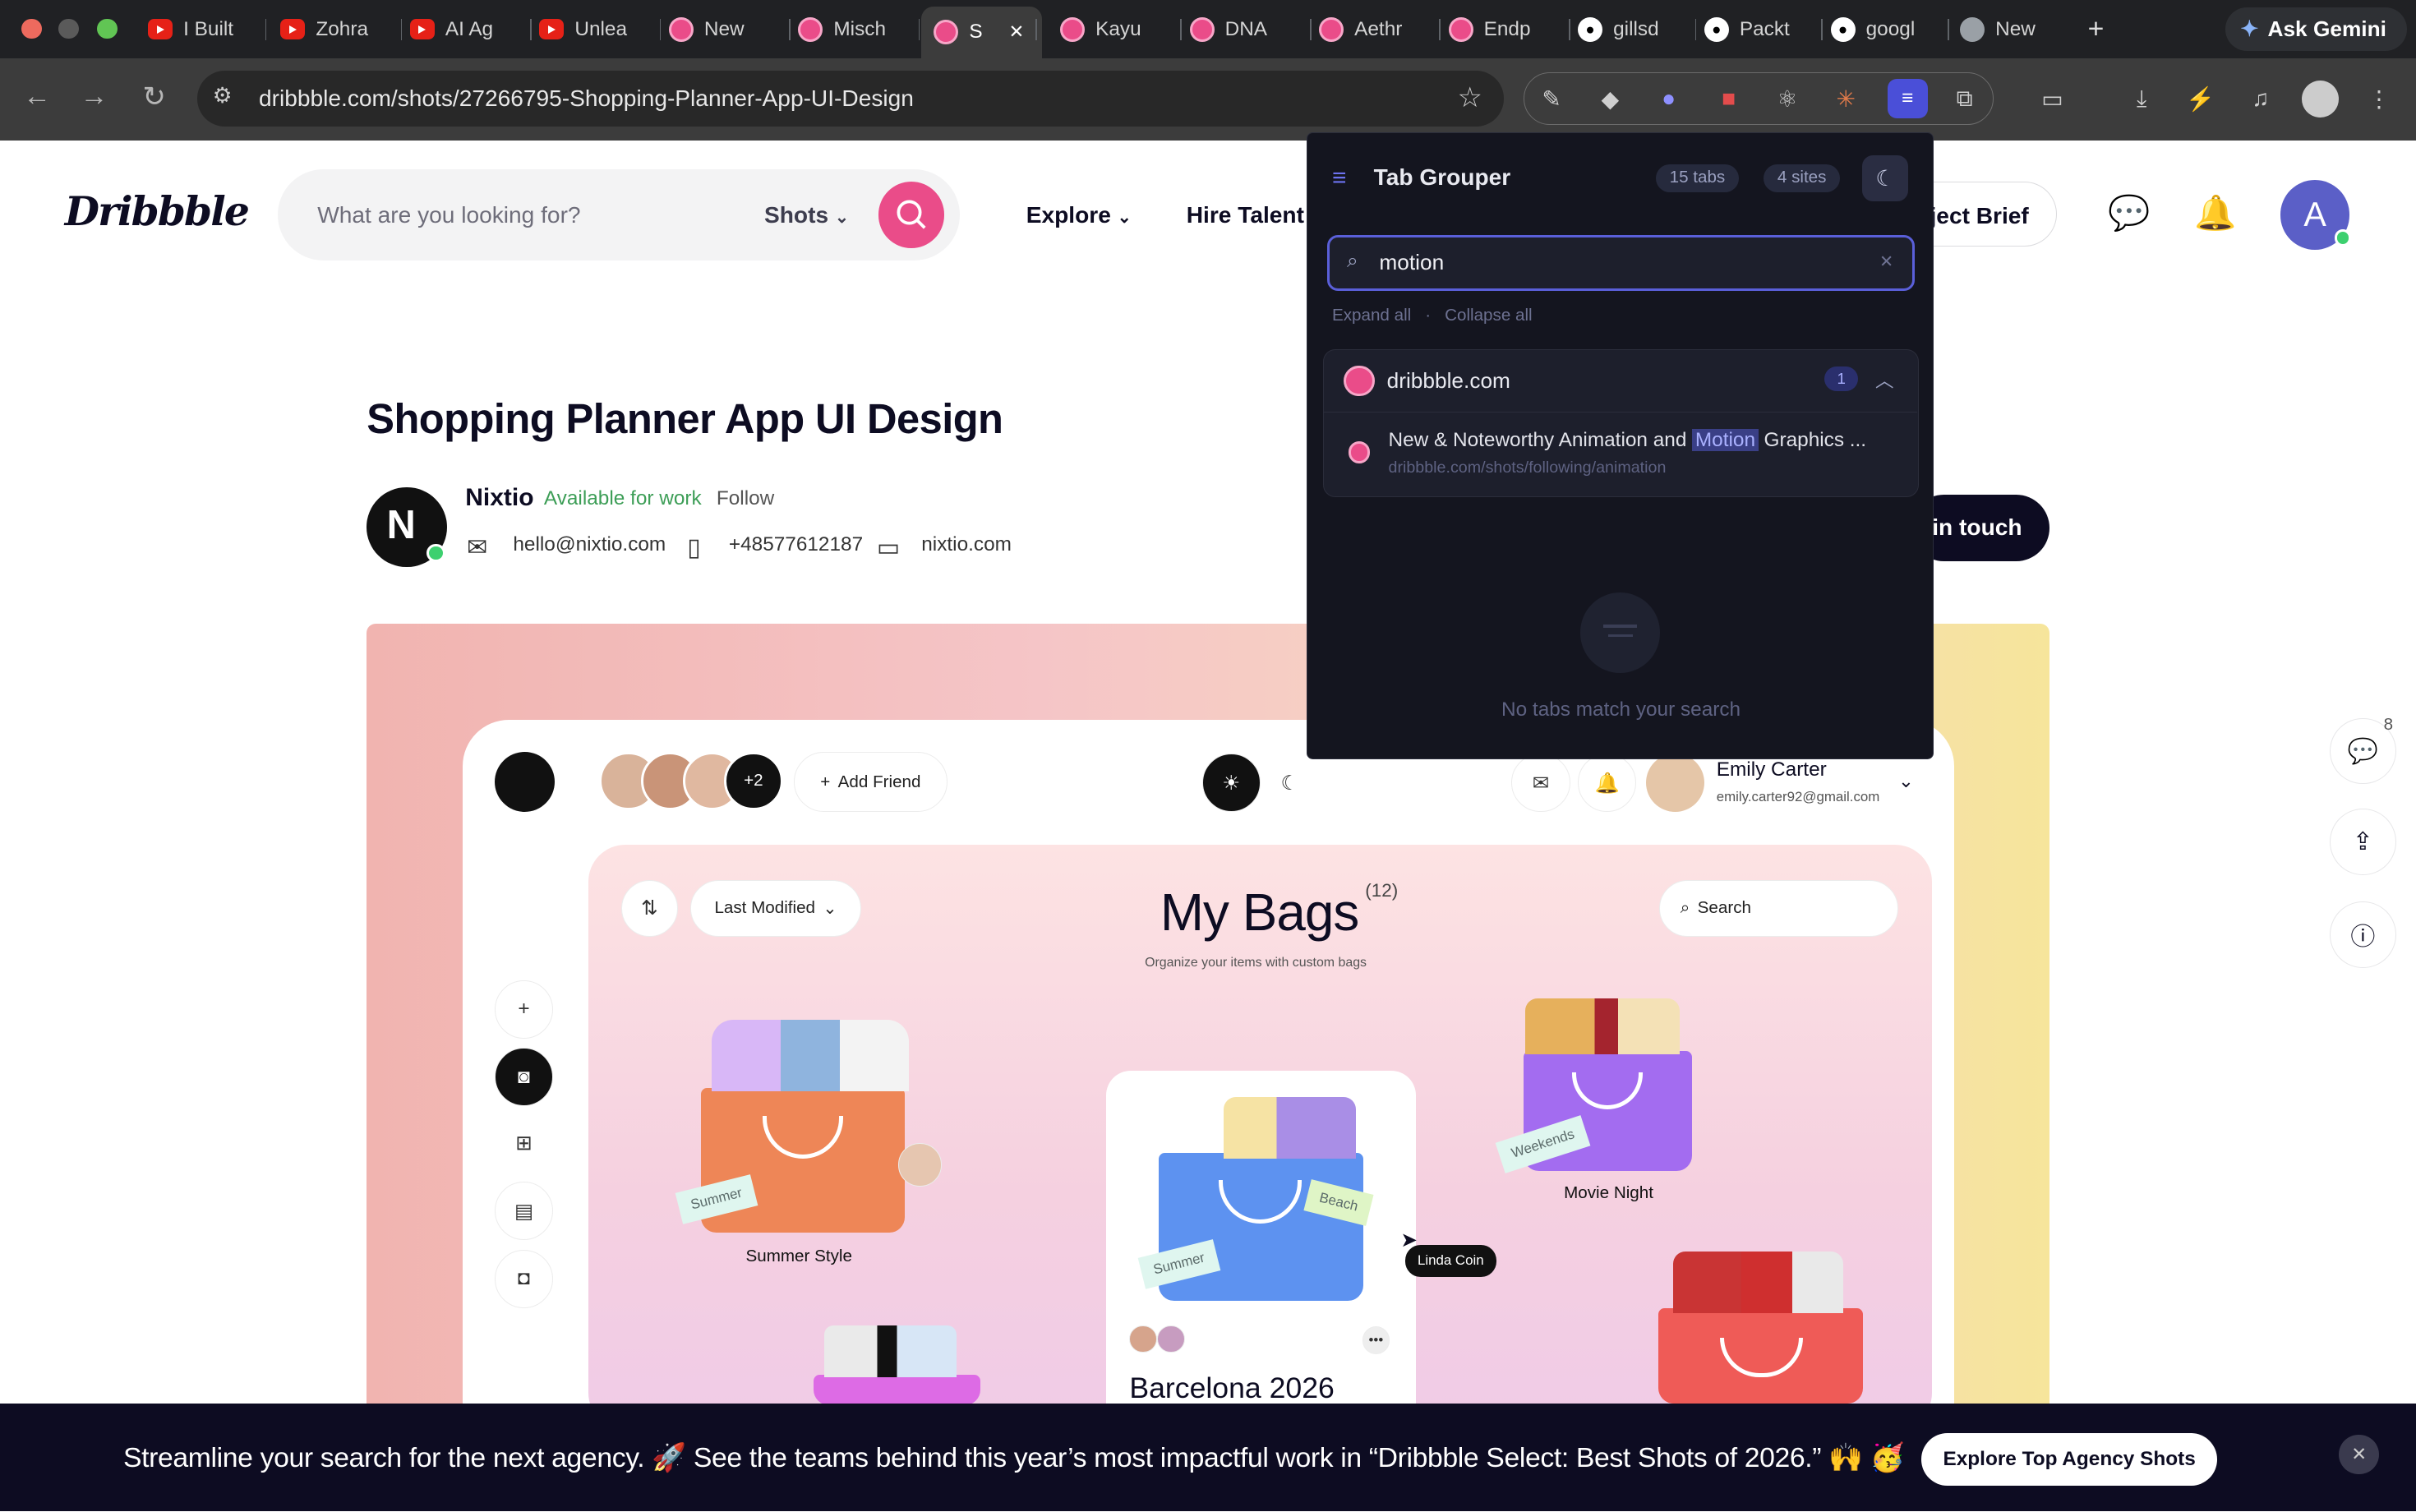 Image resolution: width=2416 pixels, height=1512 pixels. Describe the element at coordinates (465, 29) in the screenshot. I see `browser-tab: AI Ag` at that location.